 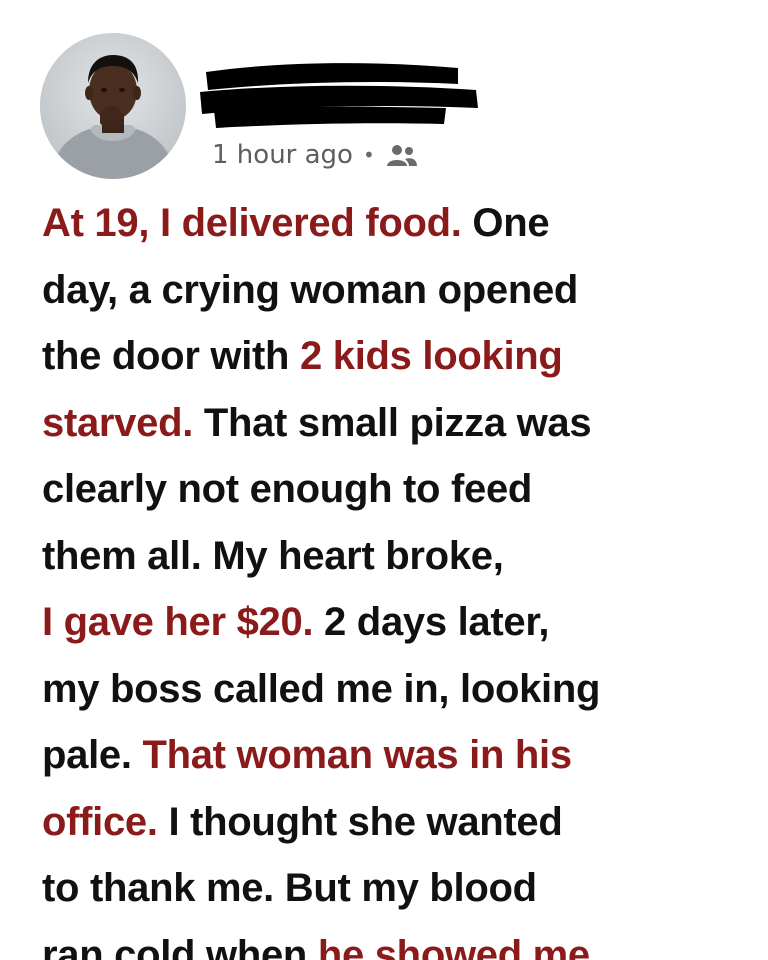 I want to click on highlighted-text: office., so click(x=100, y=821).